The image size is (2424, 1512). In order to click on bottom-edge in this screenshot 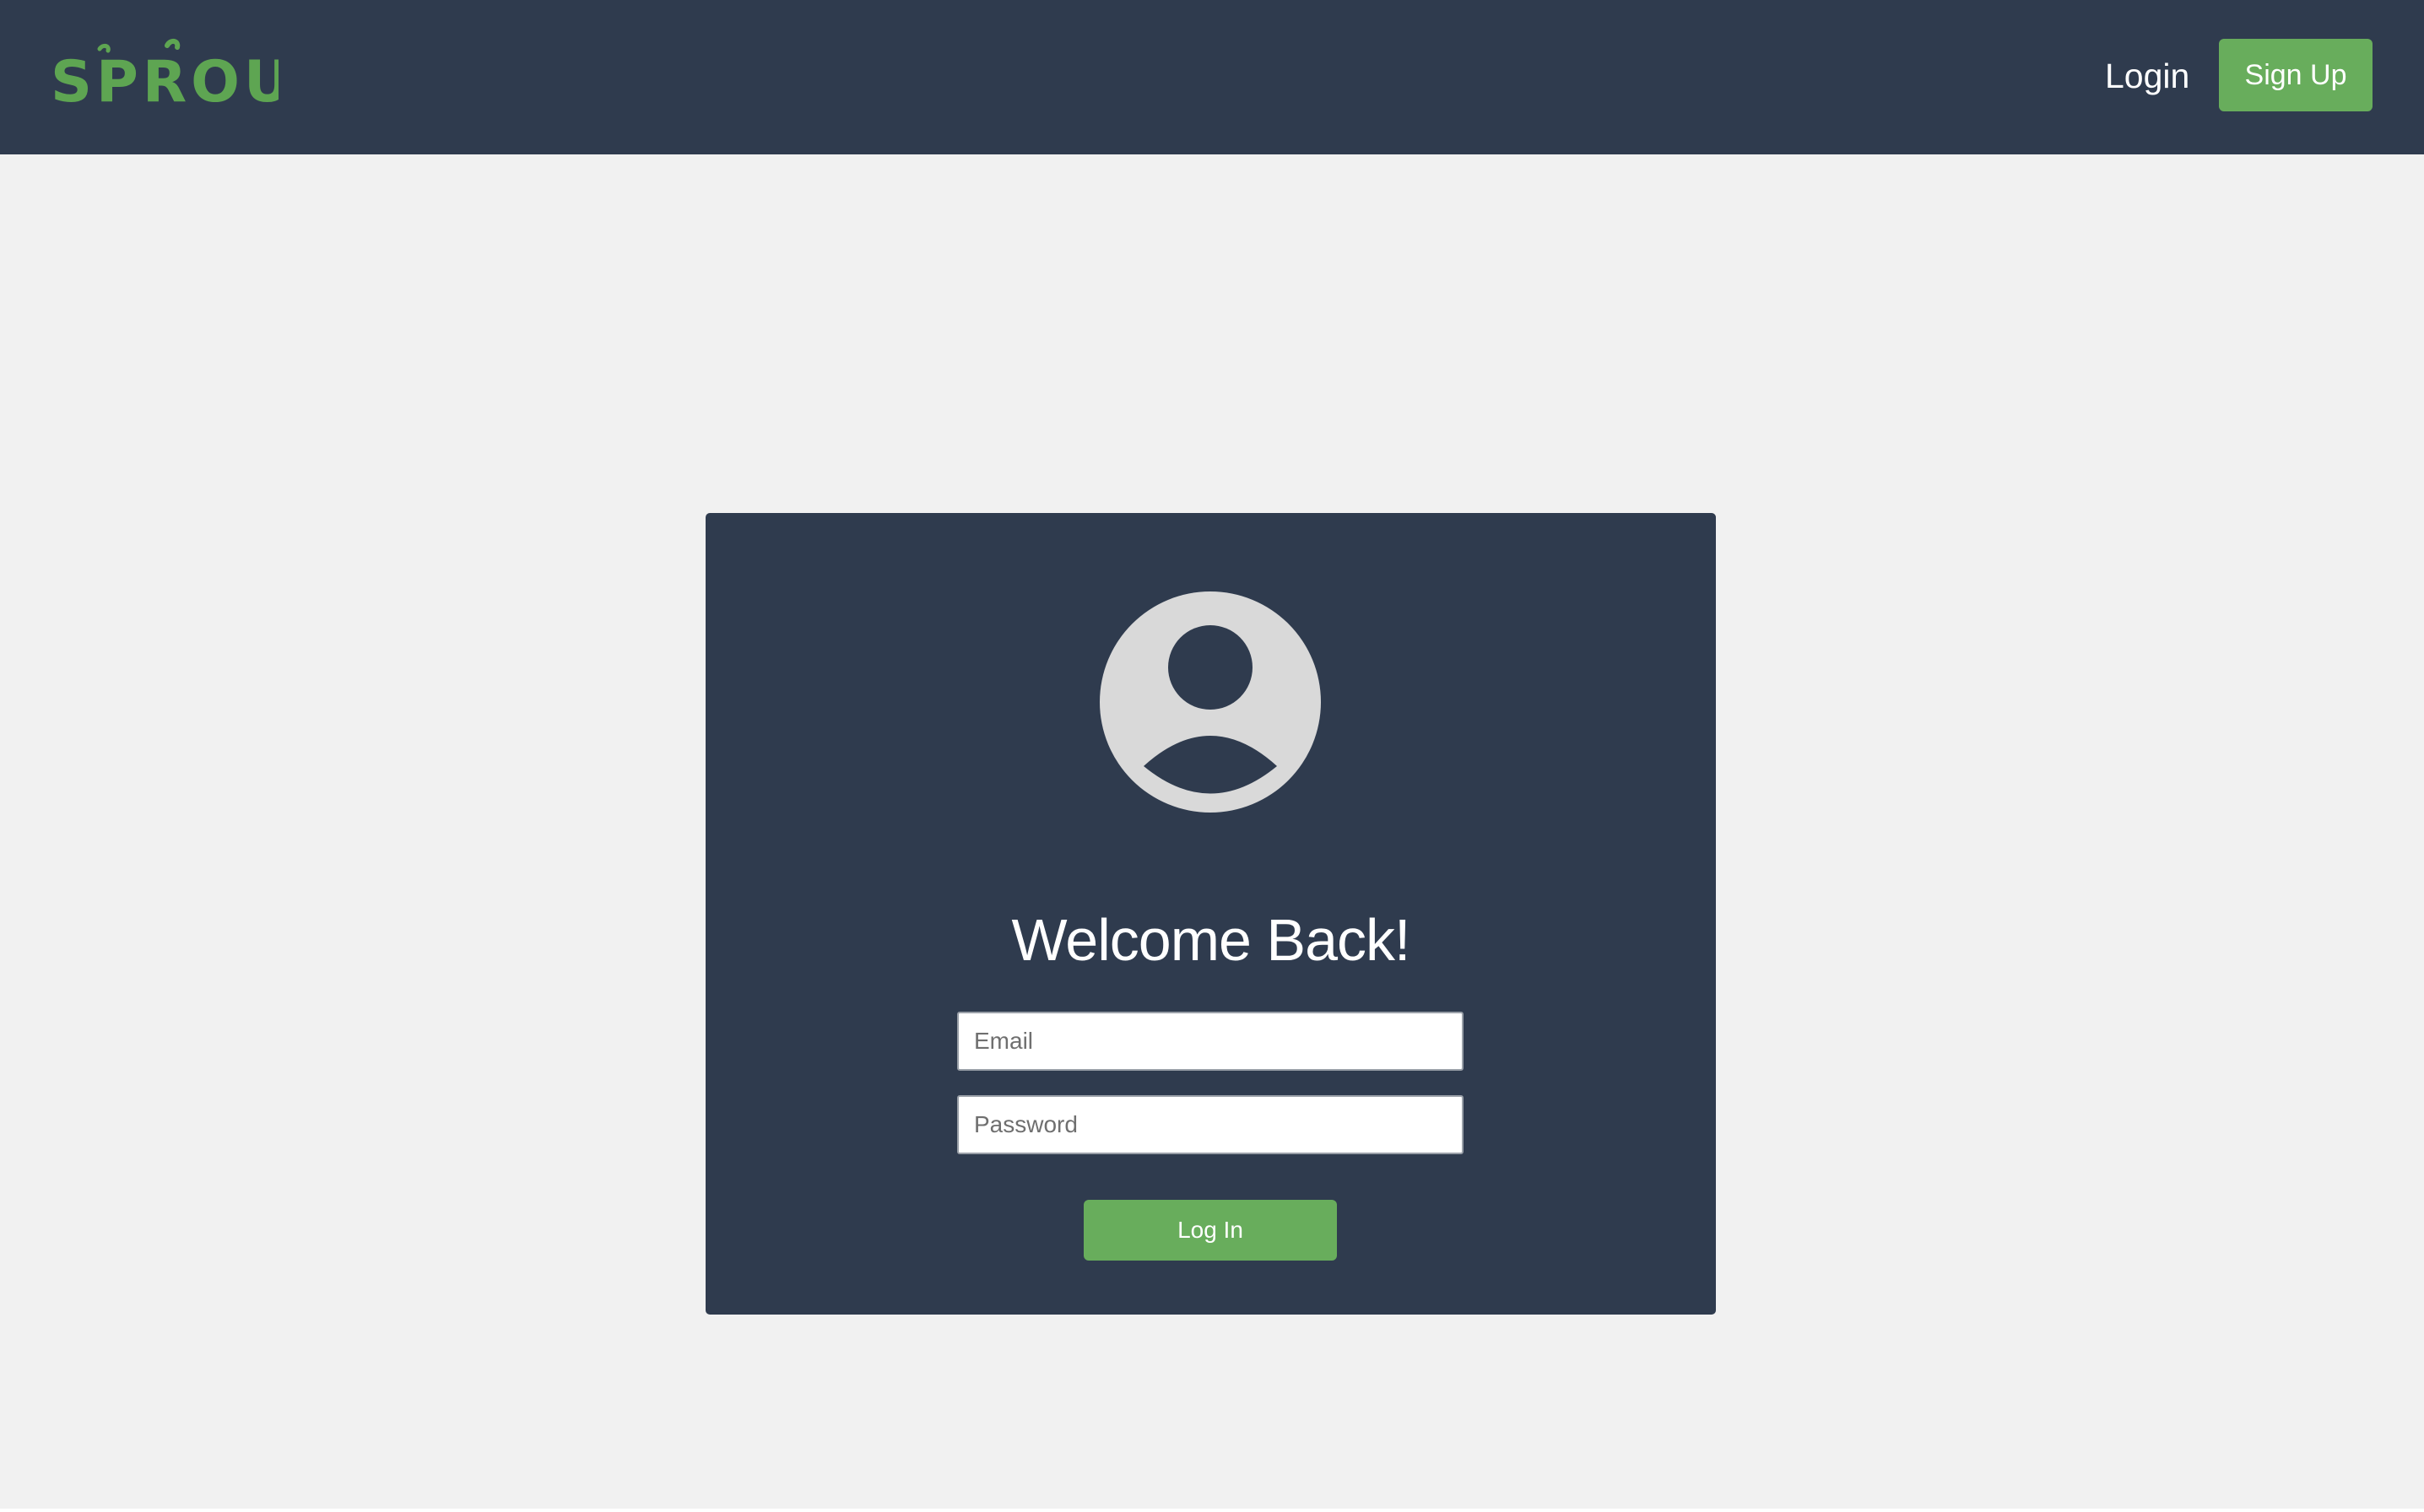, I will do `click(1212, 1510)`.